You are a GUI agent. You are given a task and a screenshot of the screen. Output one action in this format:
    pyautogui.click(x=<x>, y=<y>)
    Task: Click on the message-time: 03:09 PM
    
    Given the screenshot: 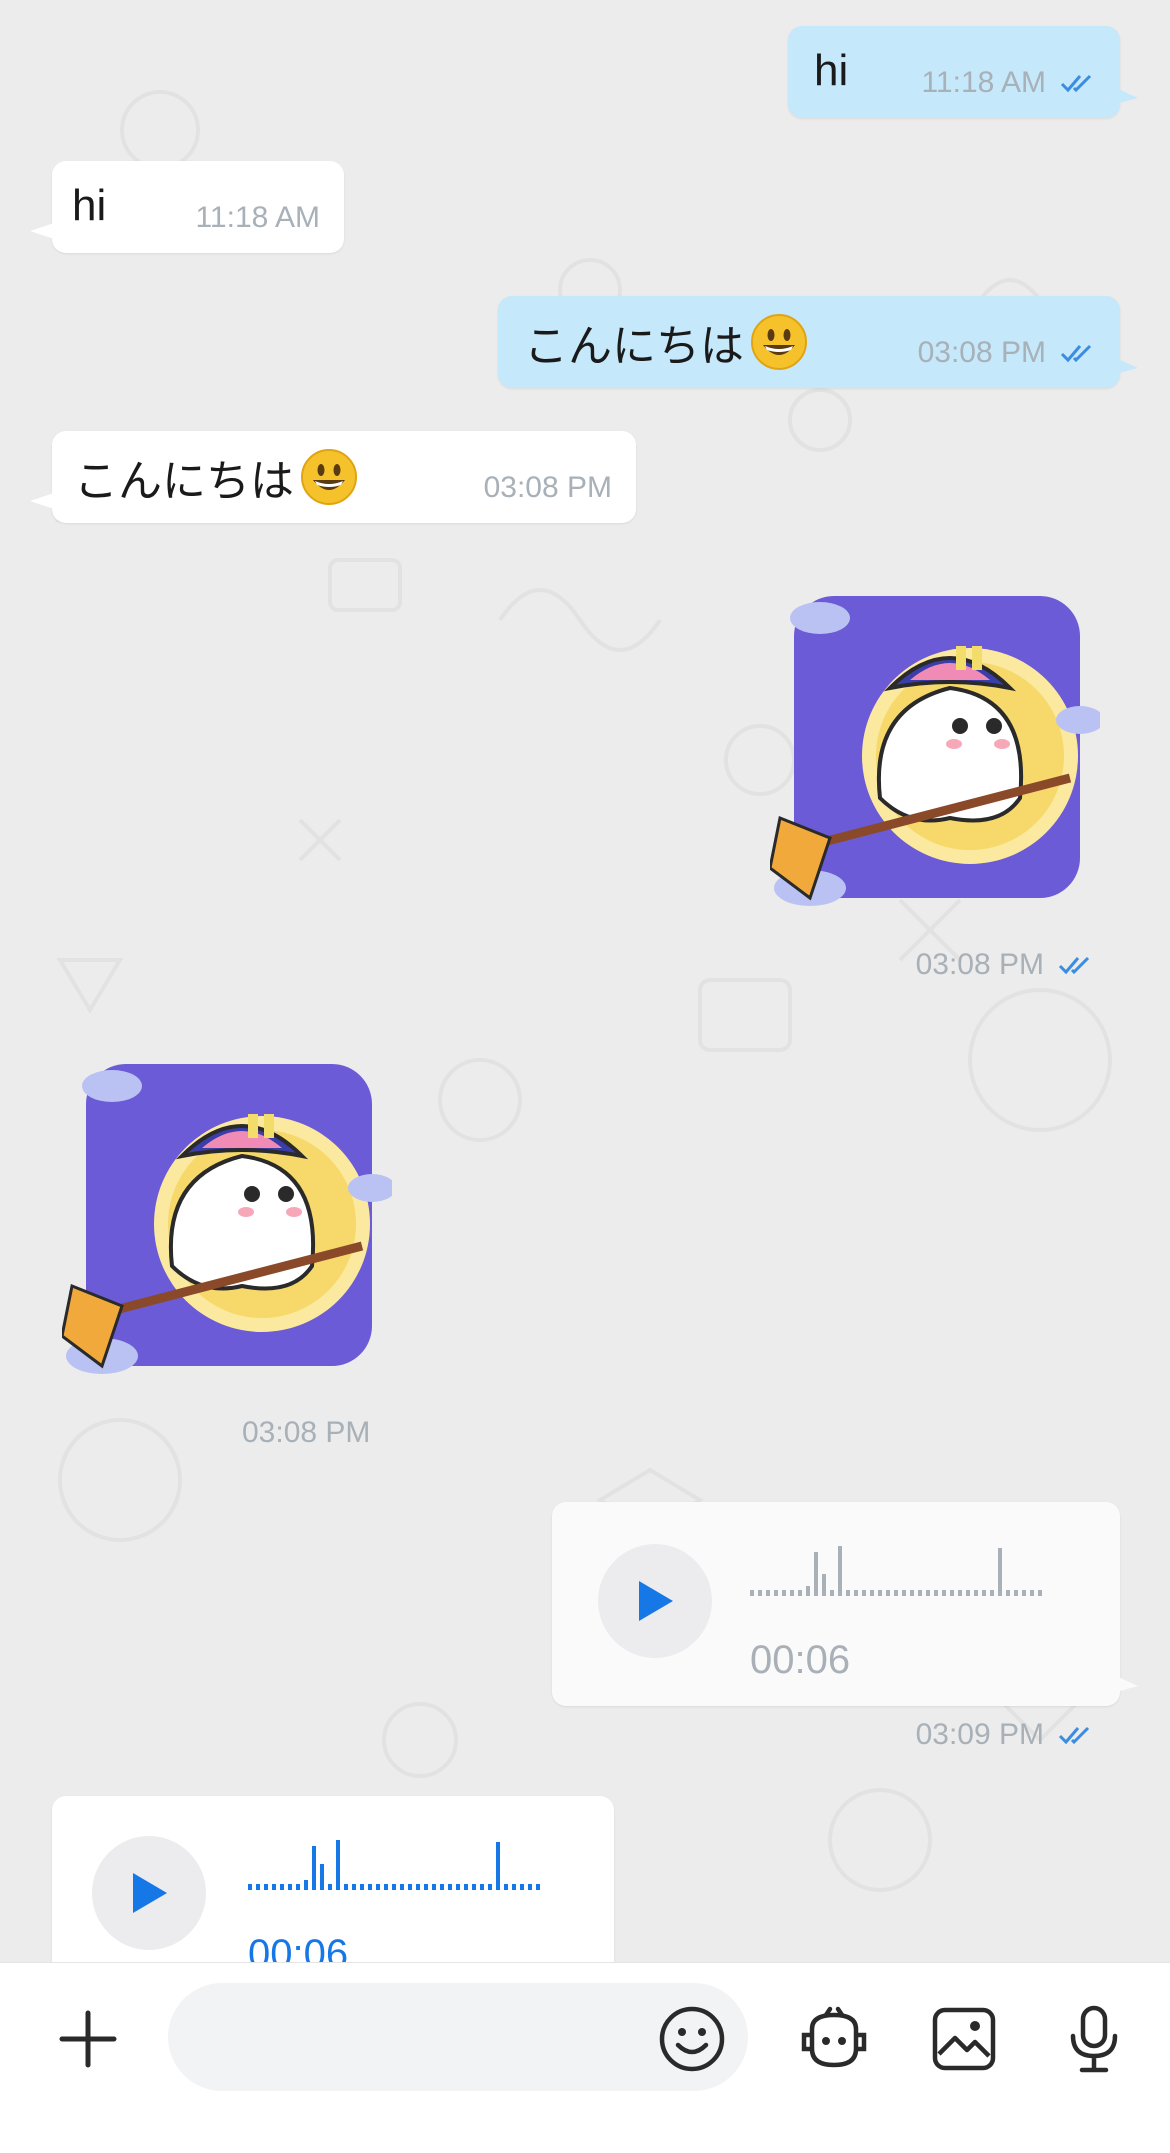 What is the action you would take?
    pyautogui.click(x=1007, y=1735)
    